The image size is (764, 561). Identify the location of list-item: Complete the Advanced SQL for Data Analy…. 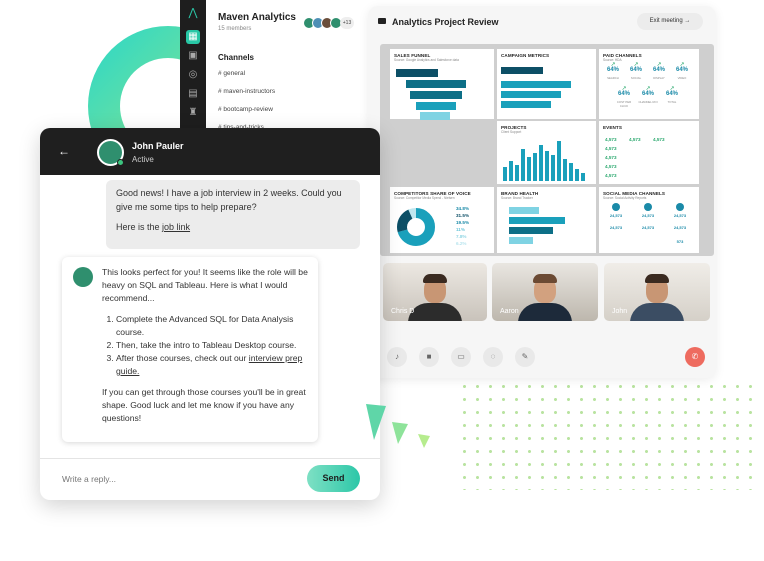
(212, 326).